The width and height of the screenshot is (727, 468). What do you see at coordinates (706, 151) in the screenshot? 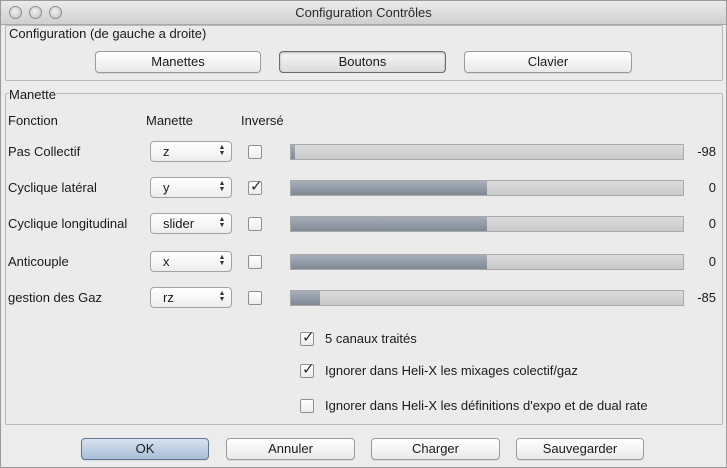
I see `channel-value: -98` at bounding box center [706, 151].